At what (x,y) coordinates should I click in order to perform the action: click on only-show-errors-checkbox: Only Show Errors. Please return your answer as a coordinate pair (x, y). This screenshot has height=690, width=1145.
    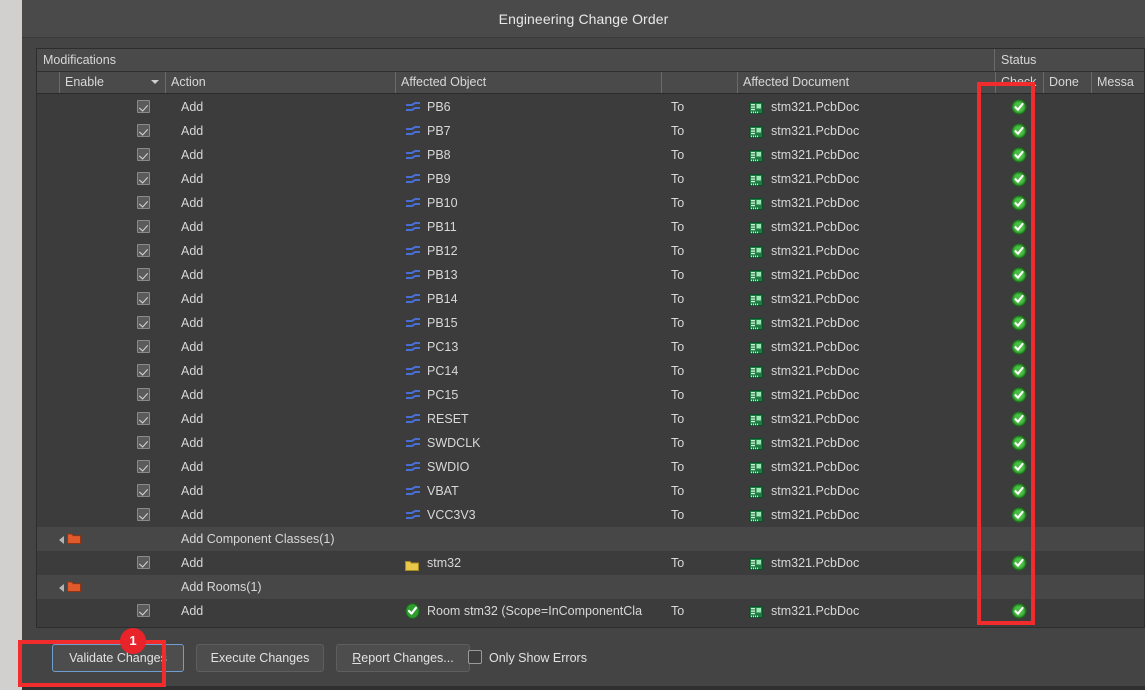
    Looking at the image, I should click on (527, 659).